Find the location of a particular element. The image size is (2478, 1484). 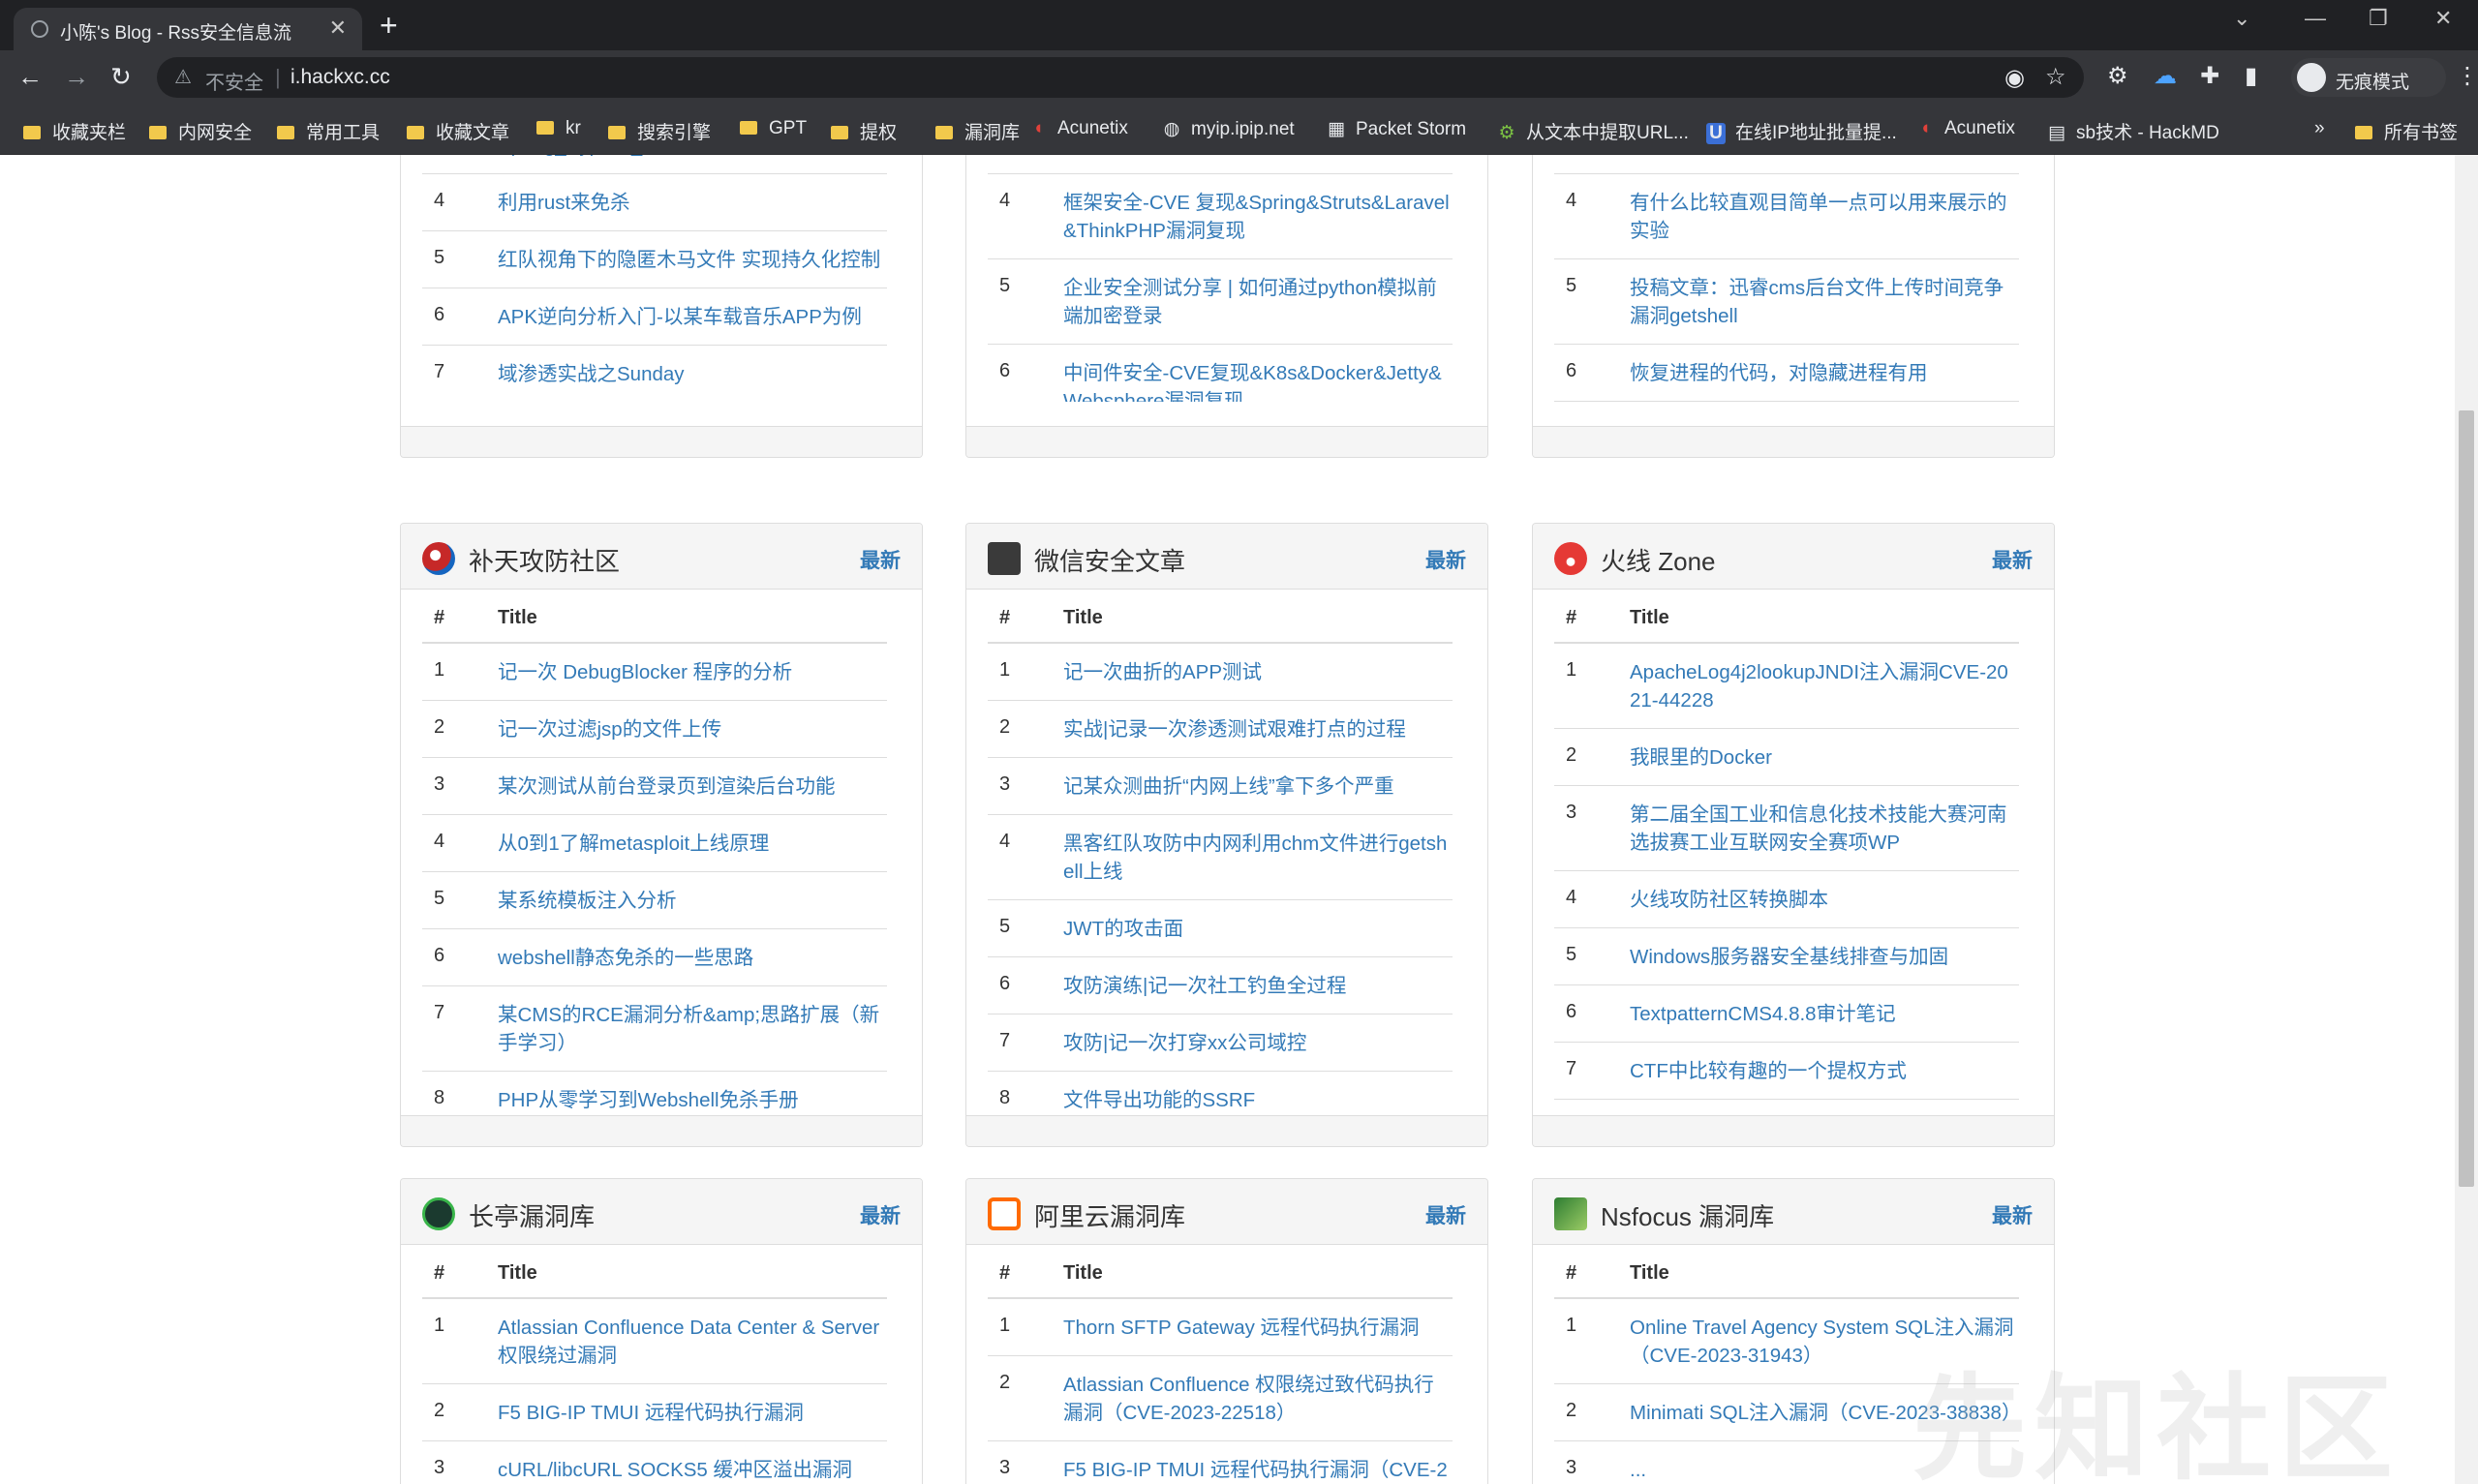

bookmark-5: kr is located at coordinates (558, 128).